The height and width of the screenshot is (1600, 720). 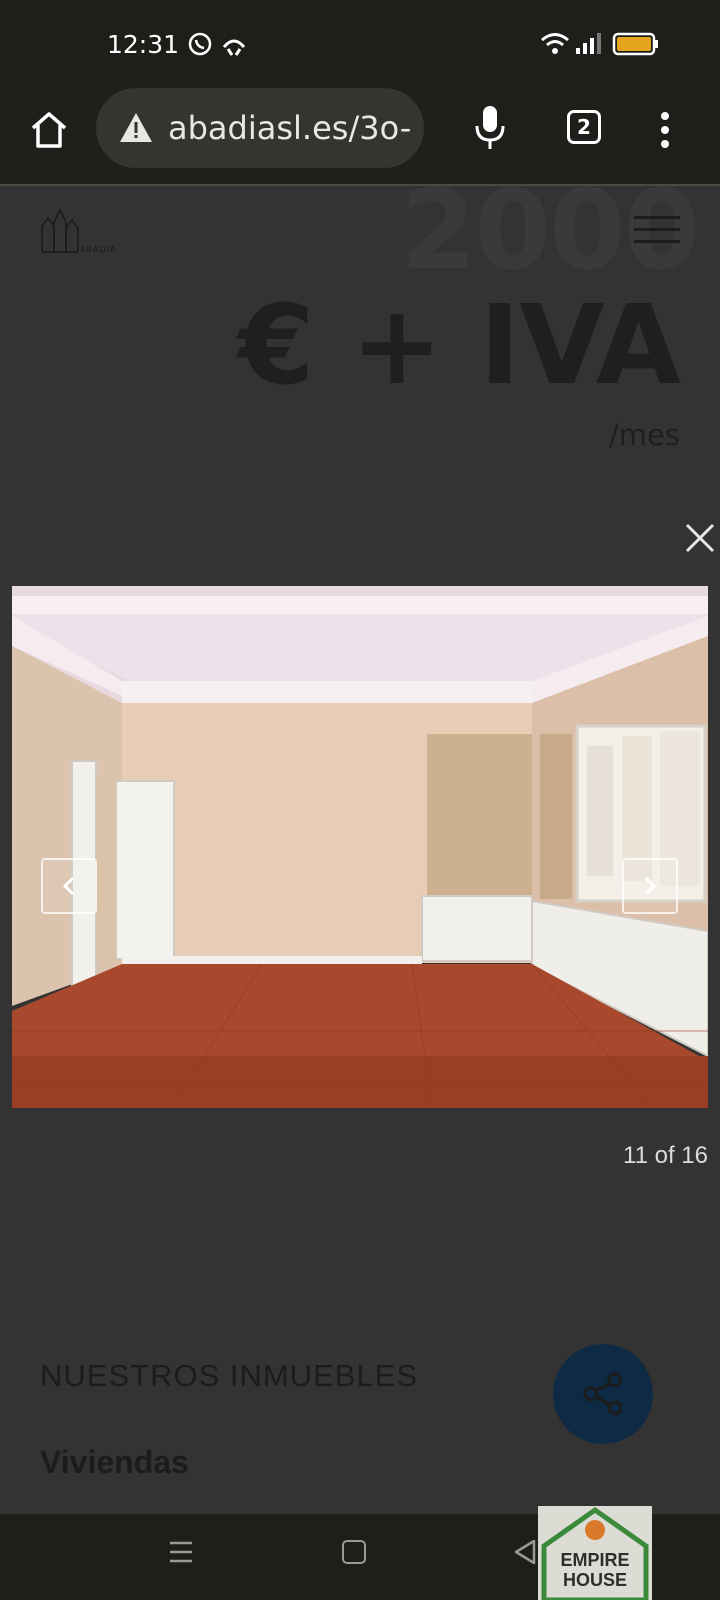 I want to click on status-bar: 12:31, so click(x=360, y=44).